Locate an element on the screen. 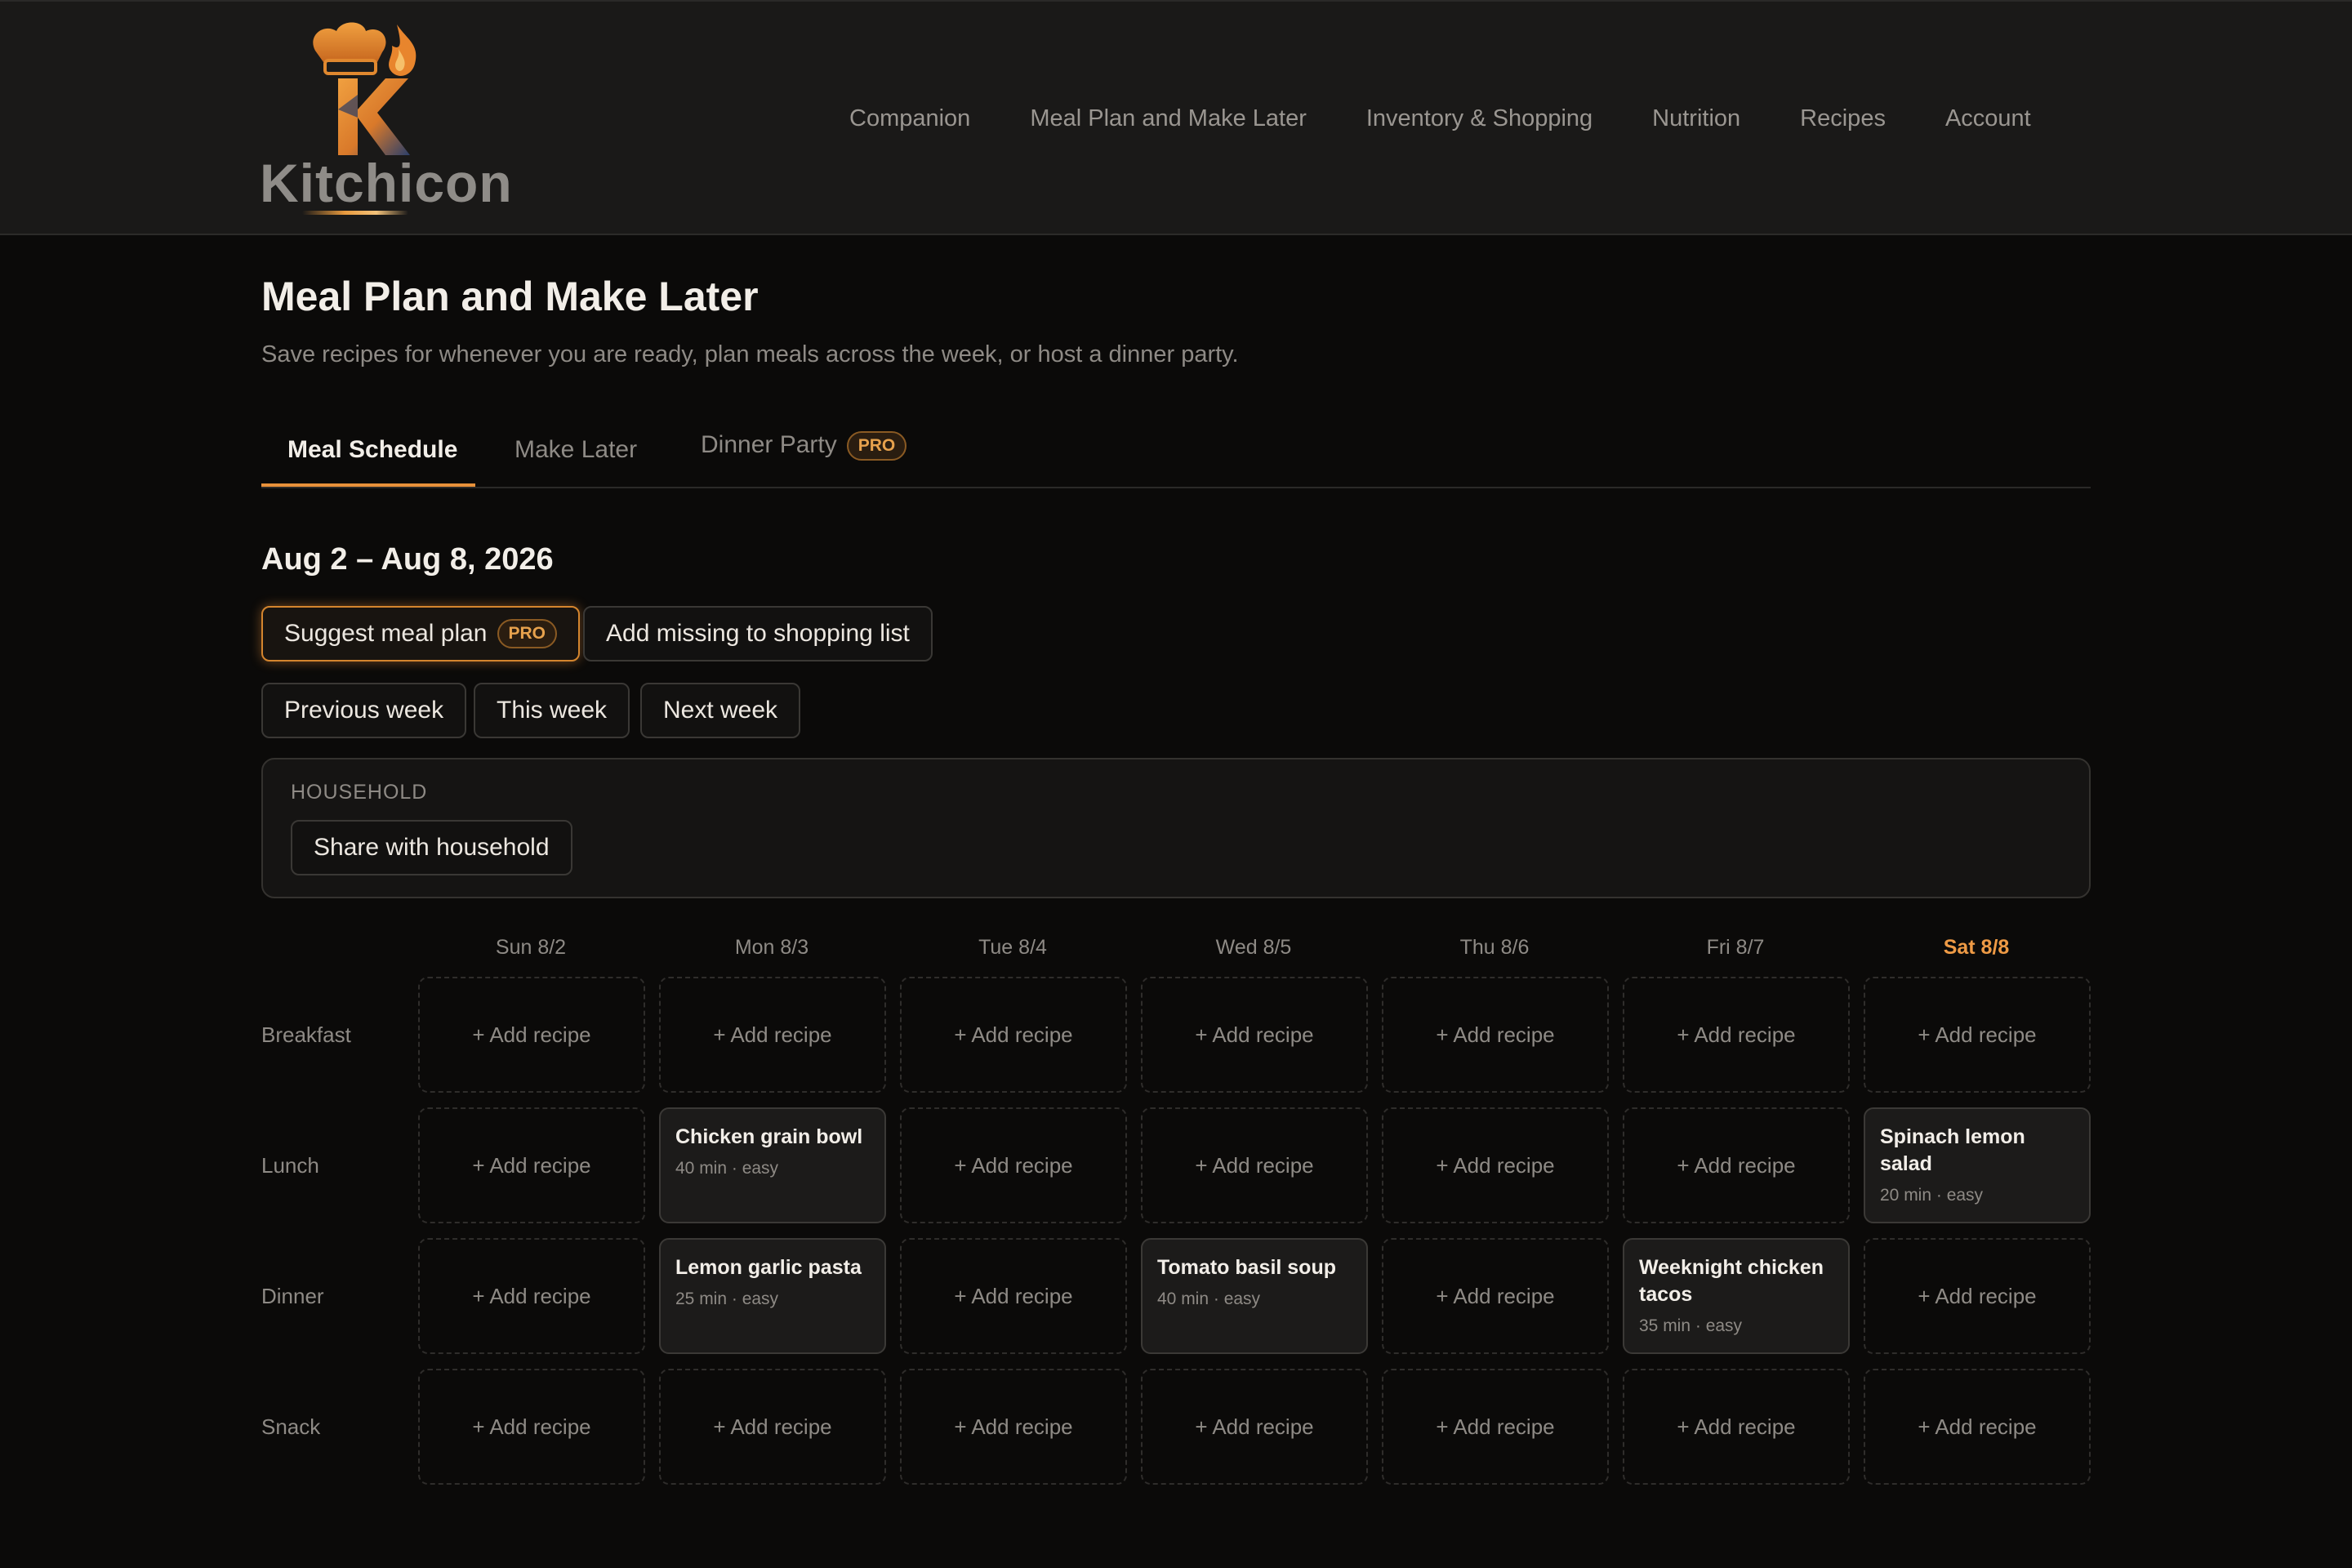  meal-card: Chicken grain bowl 40 min · easy is located at coordinates (772, 1165).